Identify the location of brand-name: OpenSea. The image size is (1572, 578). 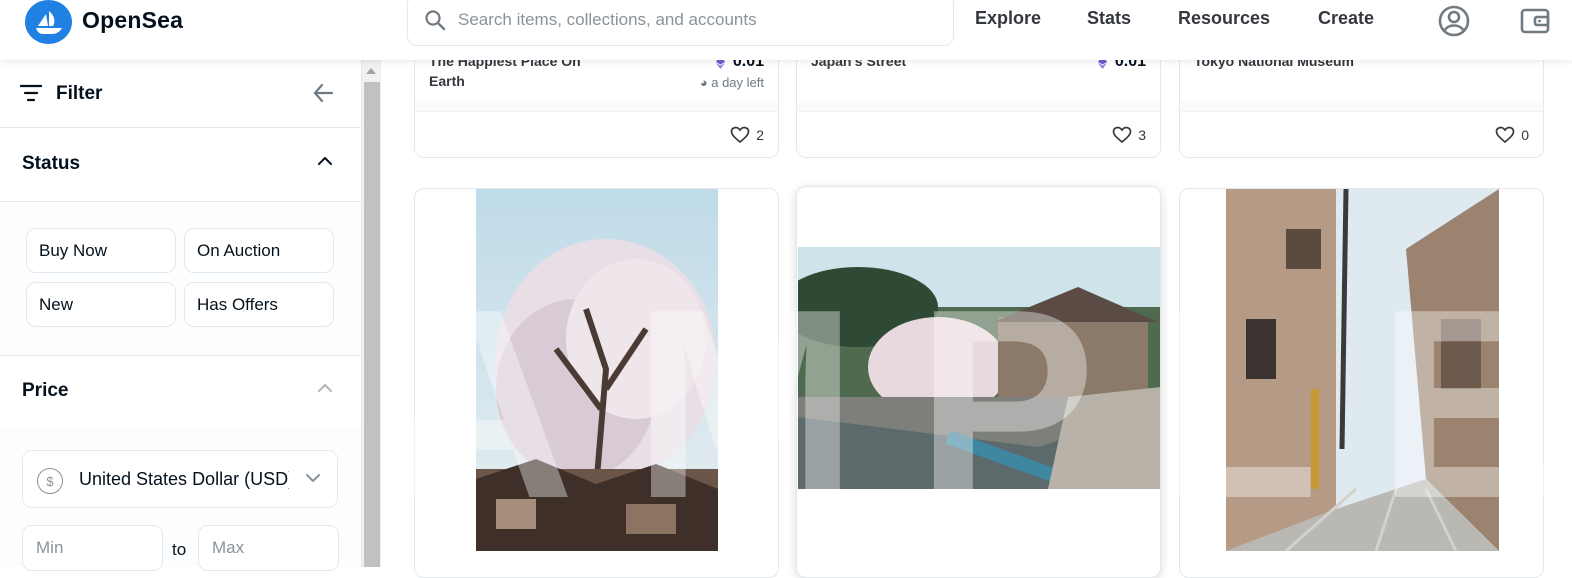
(132, 20).